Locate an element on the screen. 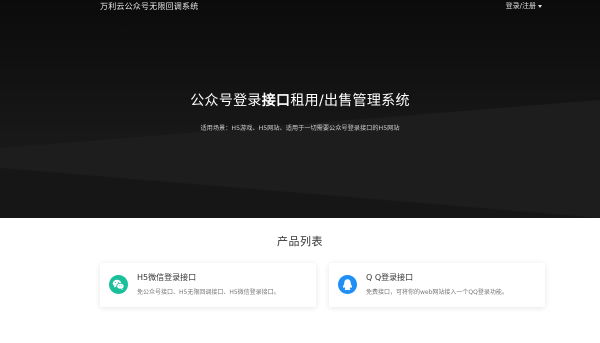 This screenshot has width=600, height=343. wechat-icon is located at coordinates (118, 284).